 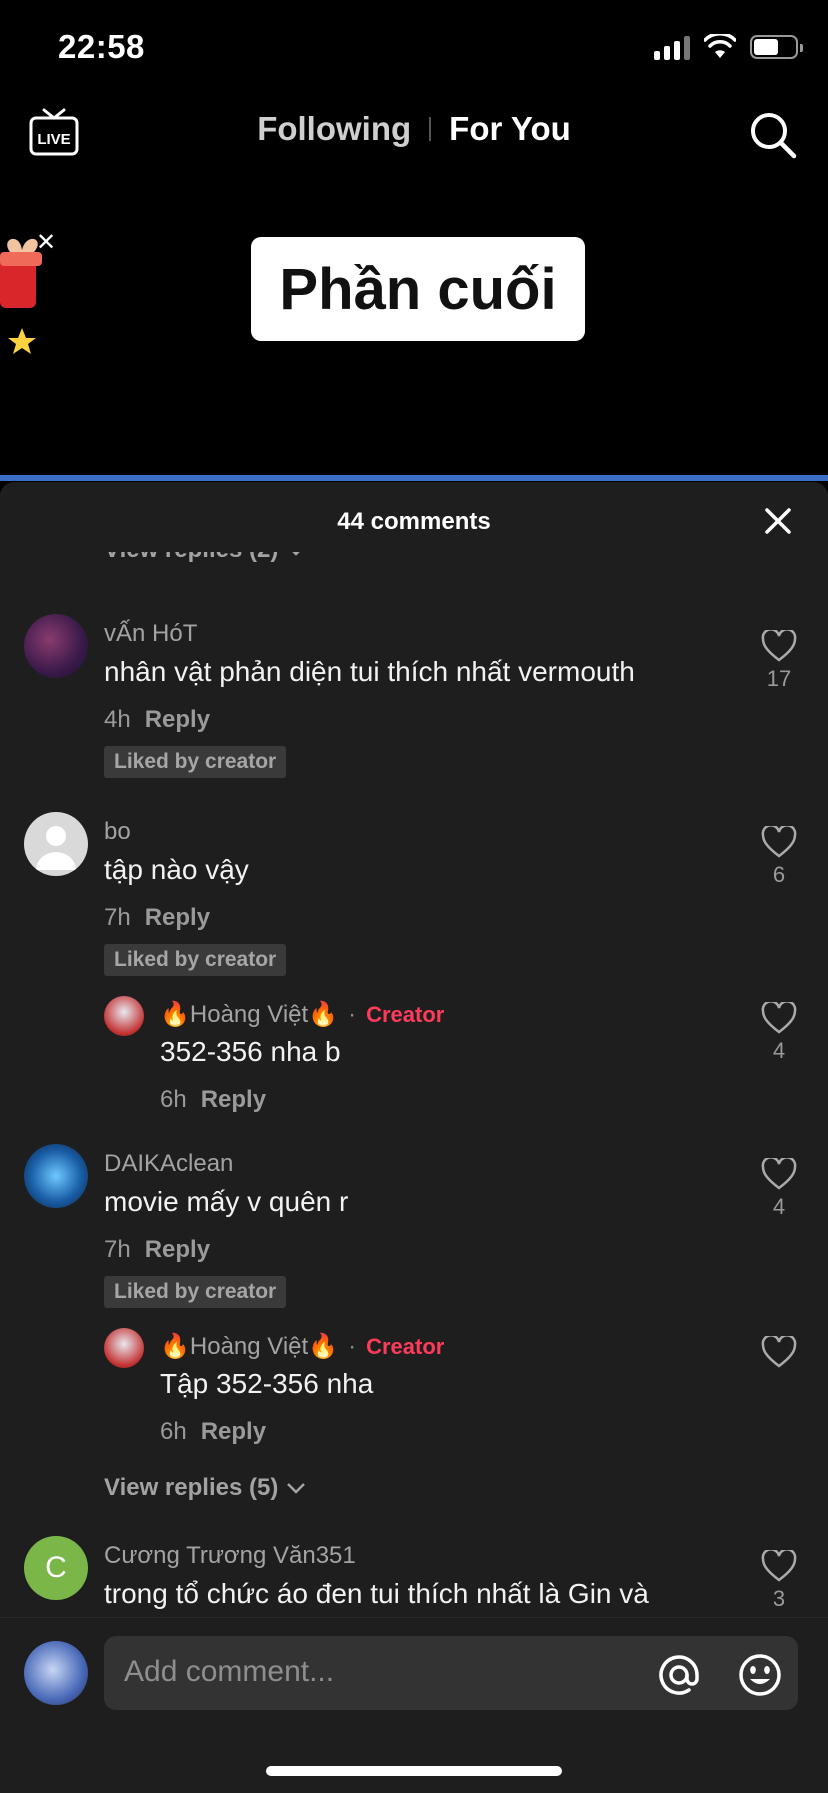 What do you see at coordinates (230, 1556) in the screenshot?
I see `comment-username: Cương Trương Văn351` at bounding box center [230, 1556].